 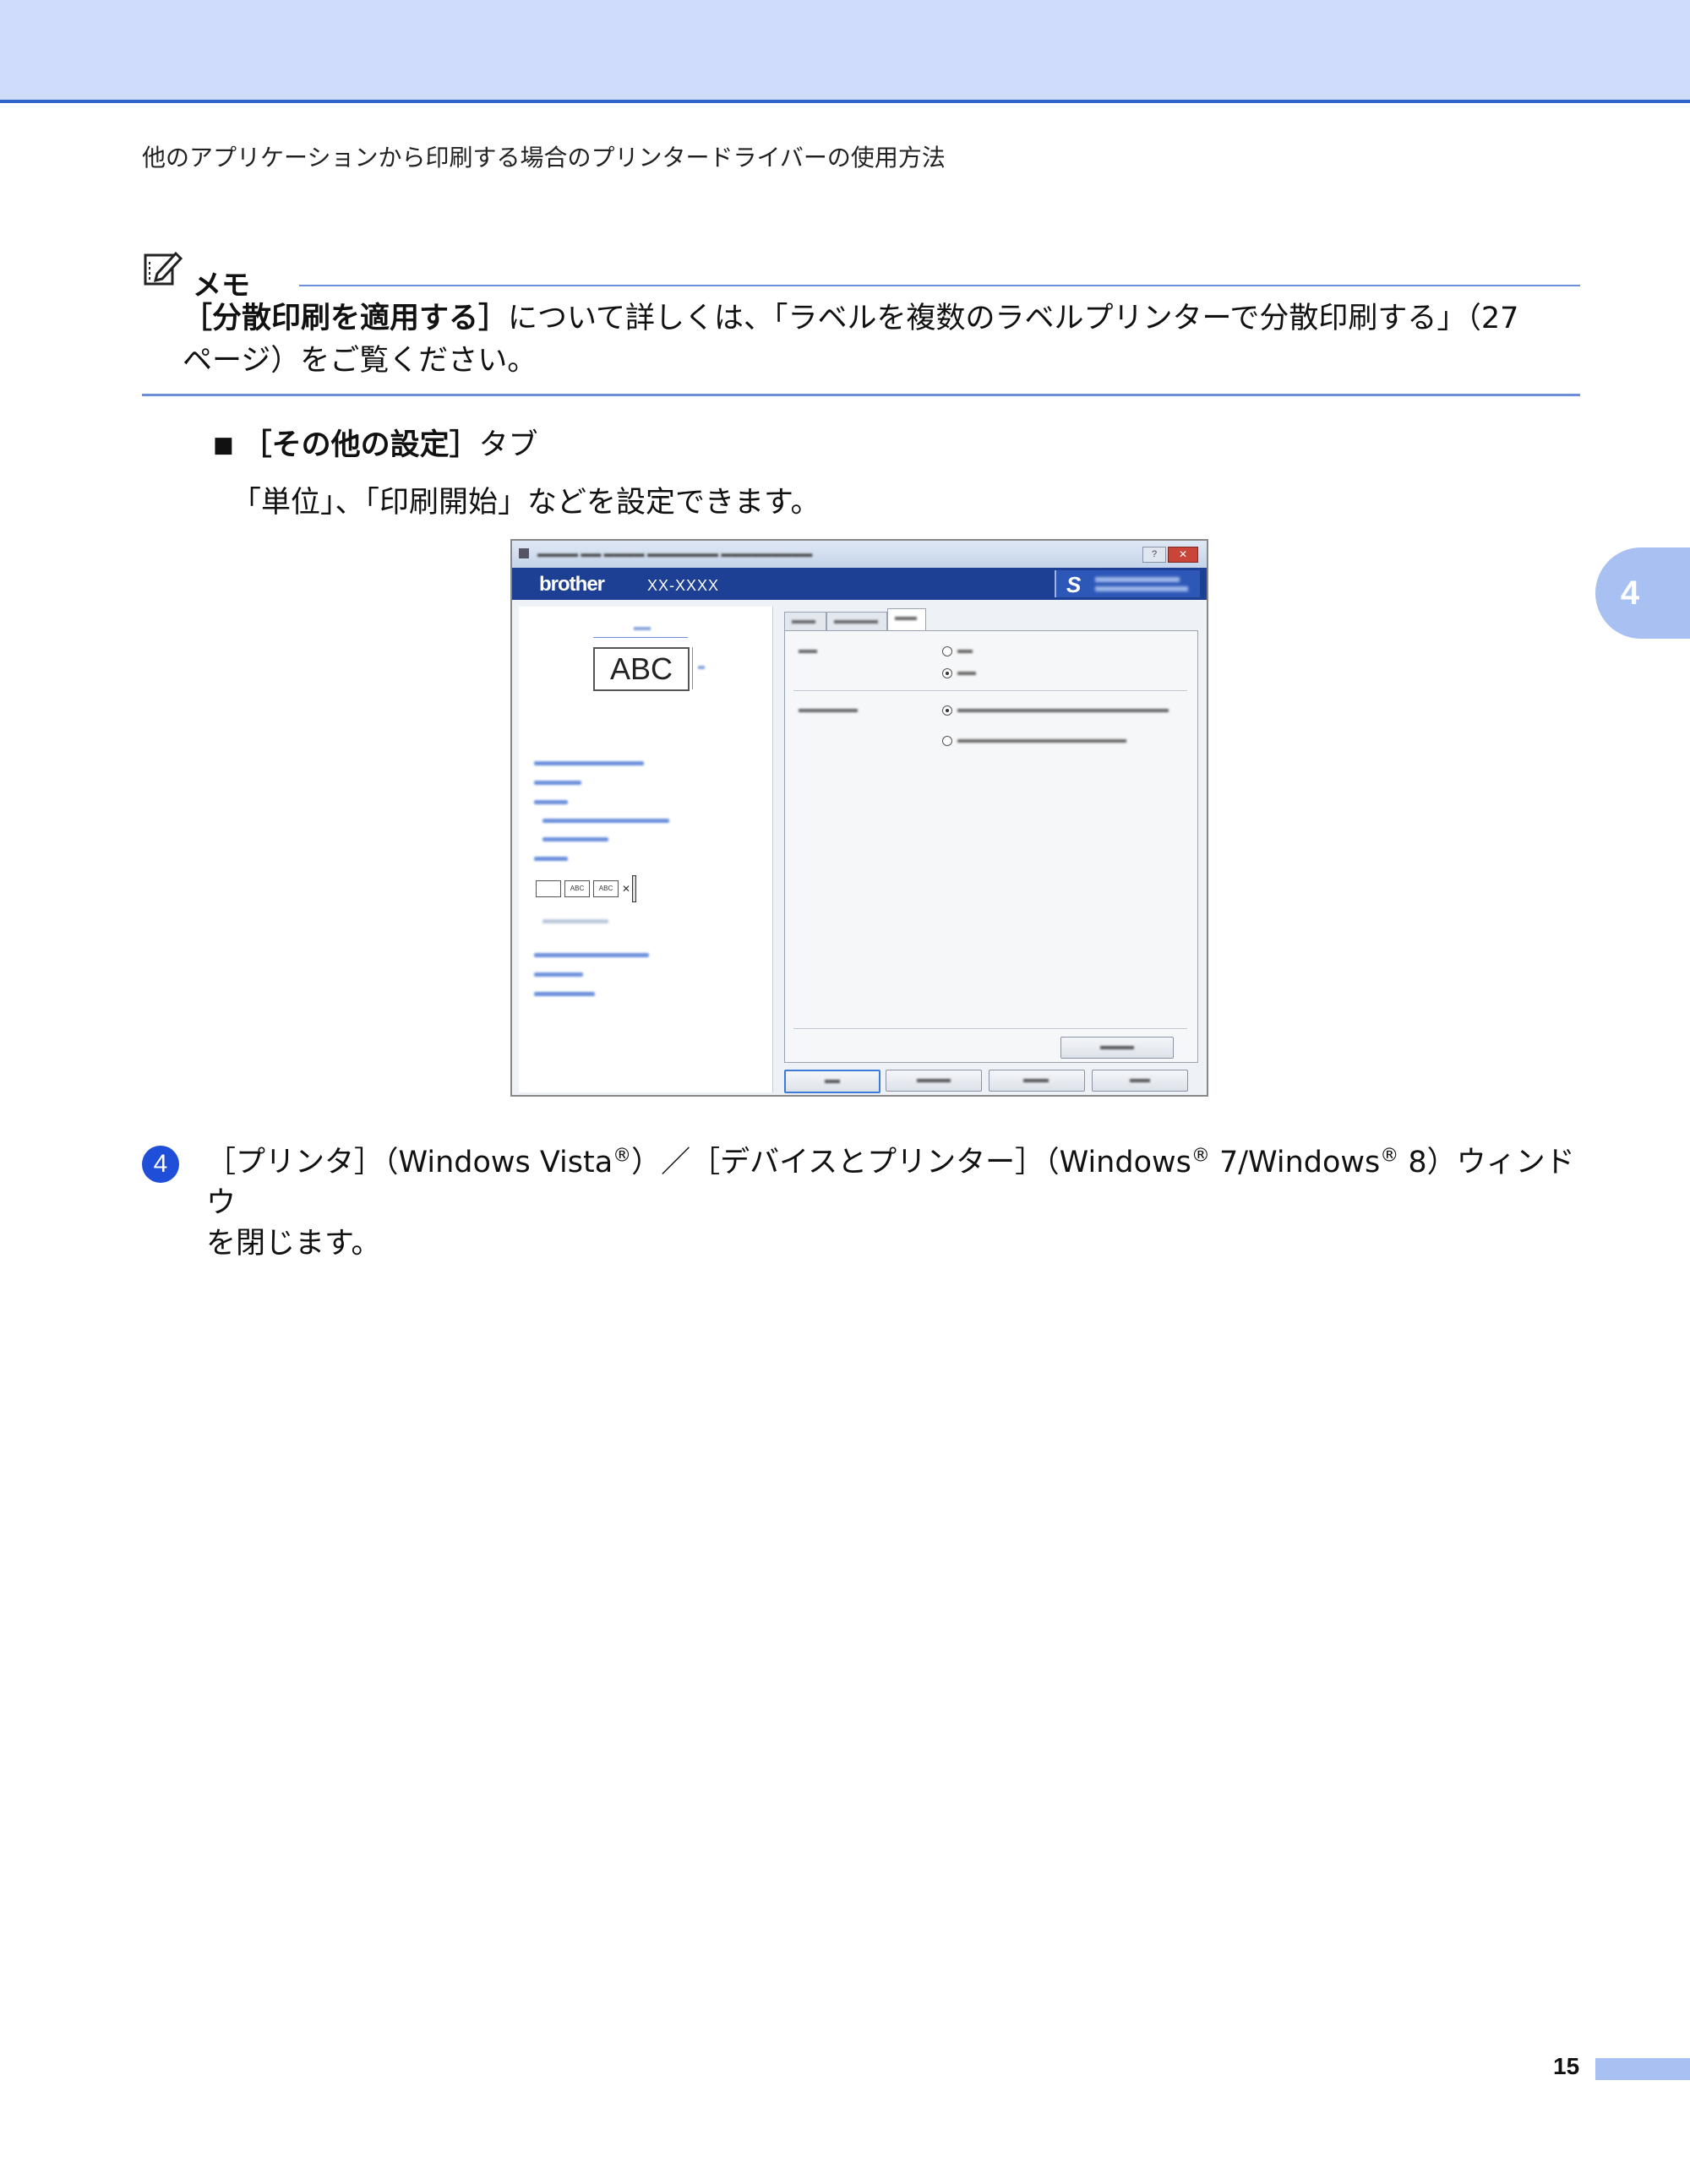 I want to click on brother-logo: brother, so click(x=572, y=584).